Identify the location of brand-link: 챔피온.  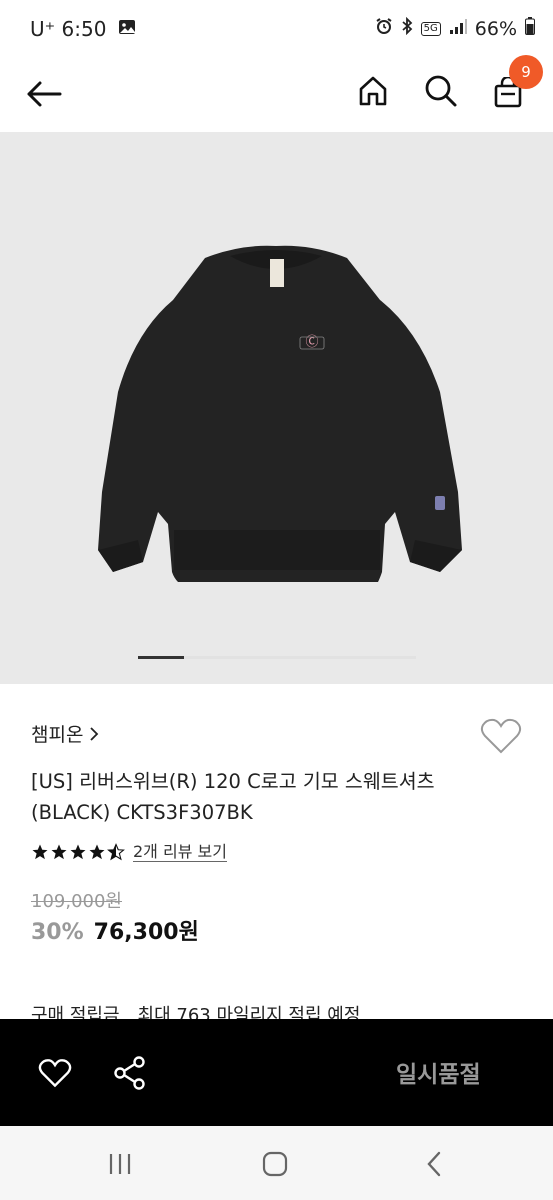
(65, 733).